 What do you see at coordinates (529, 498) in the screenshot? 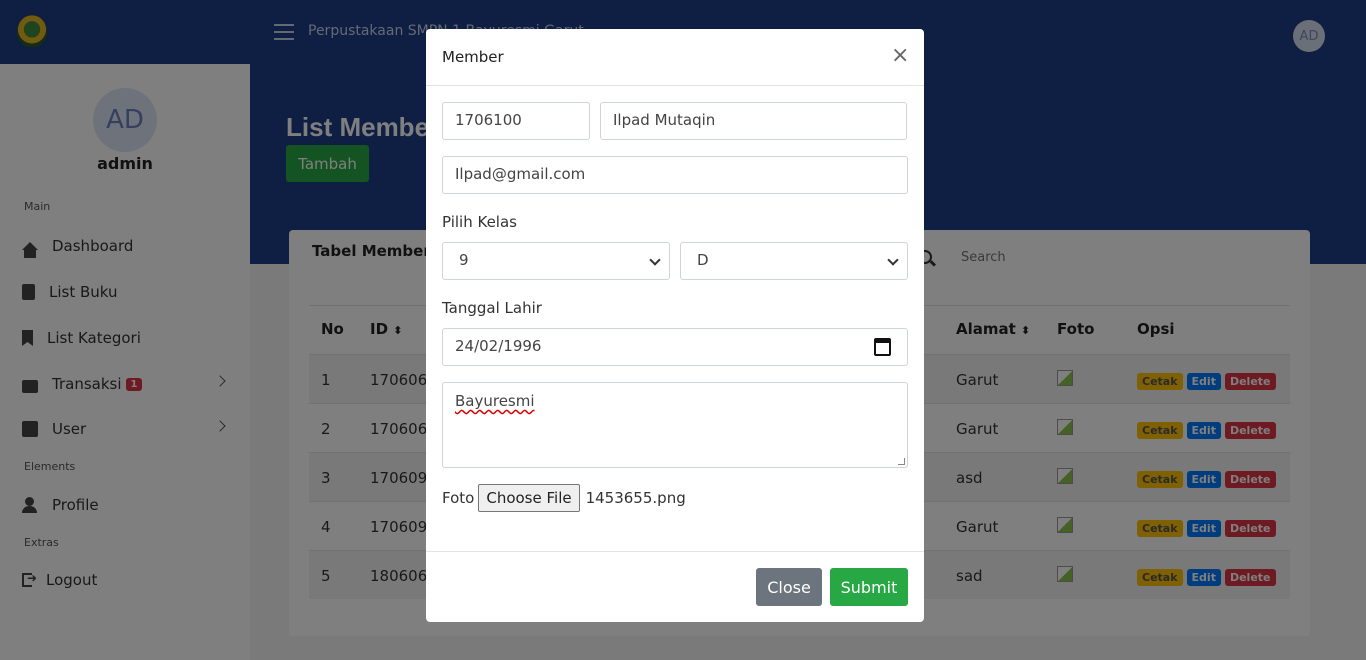
I see `choose-file-button: Choose File` at bounding box center [529, 498].